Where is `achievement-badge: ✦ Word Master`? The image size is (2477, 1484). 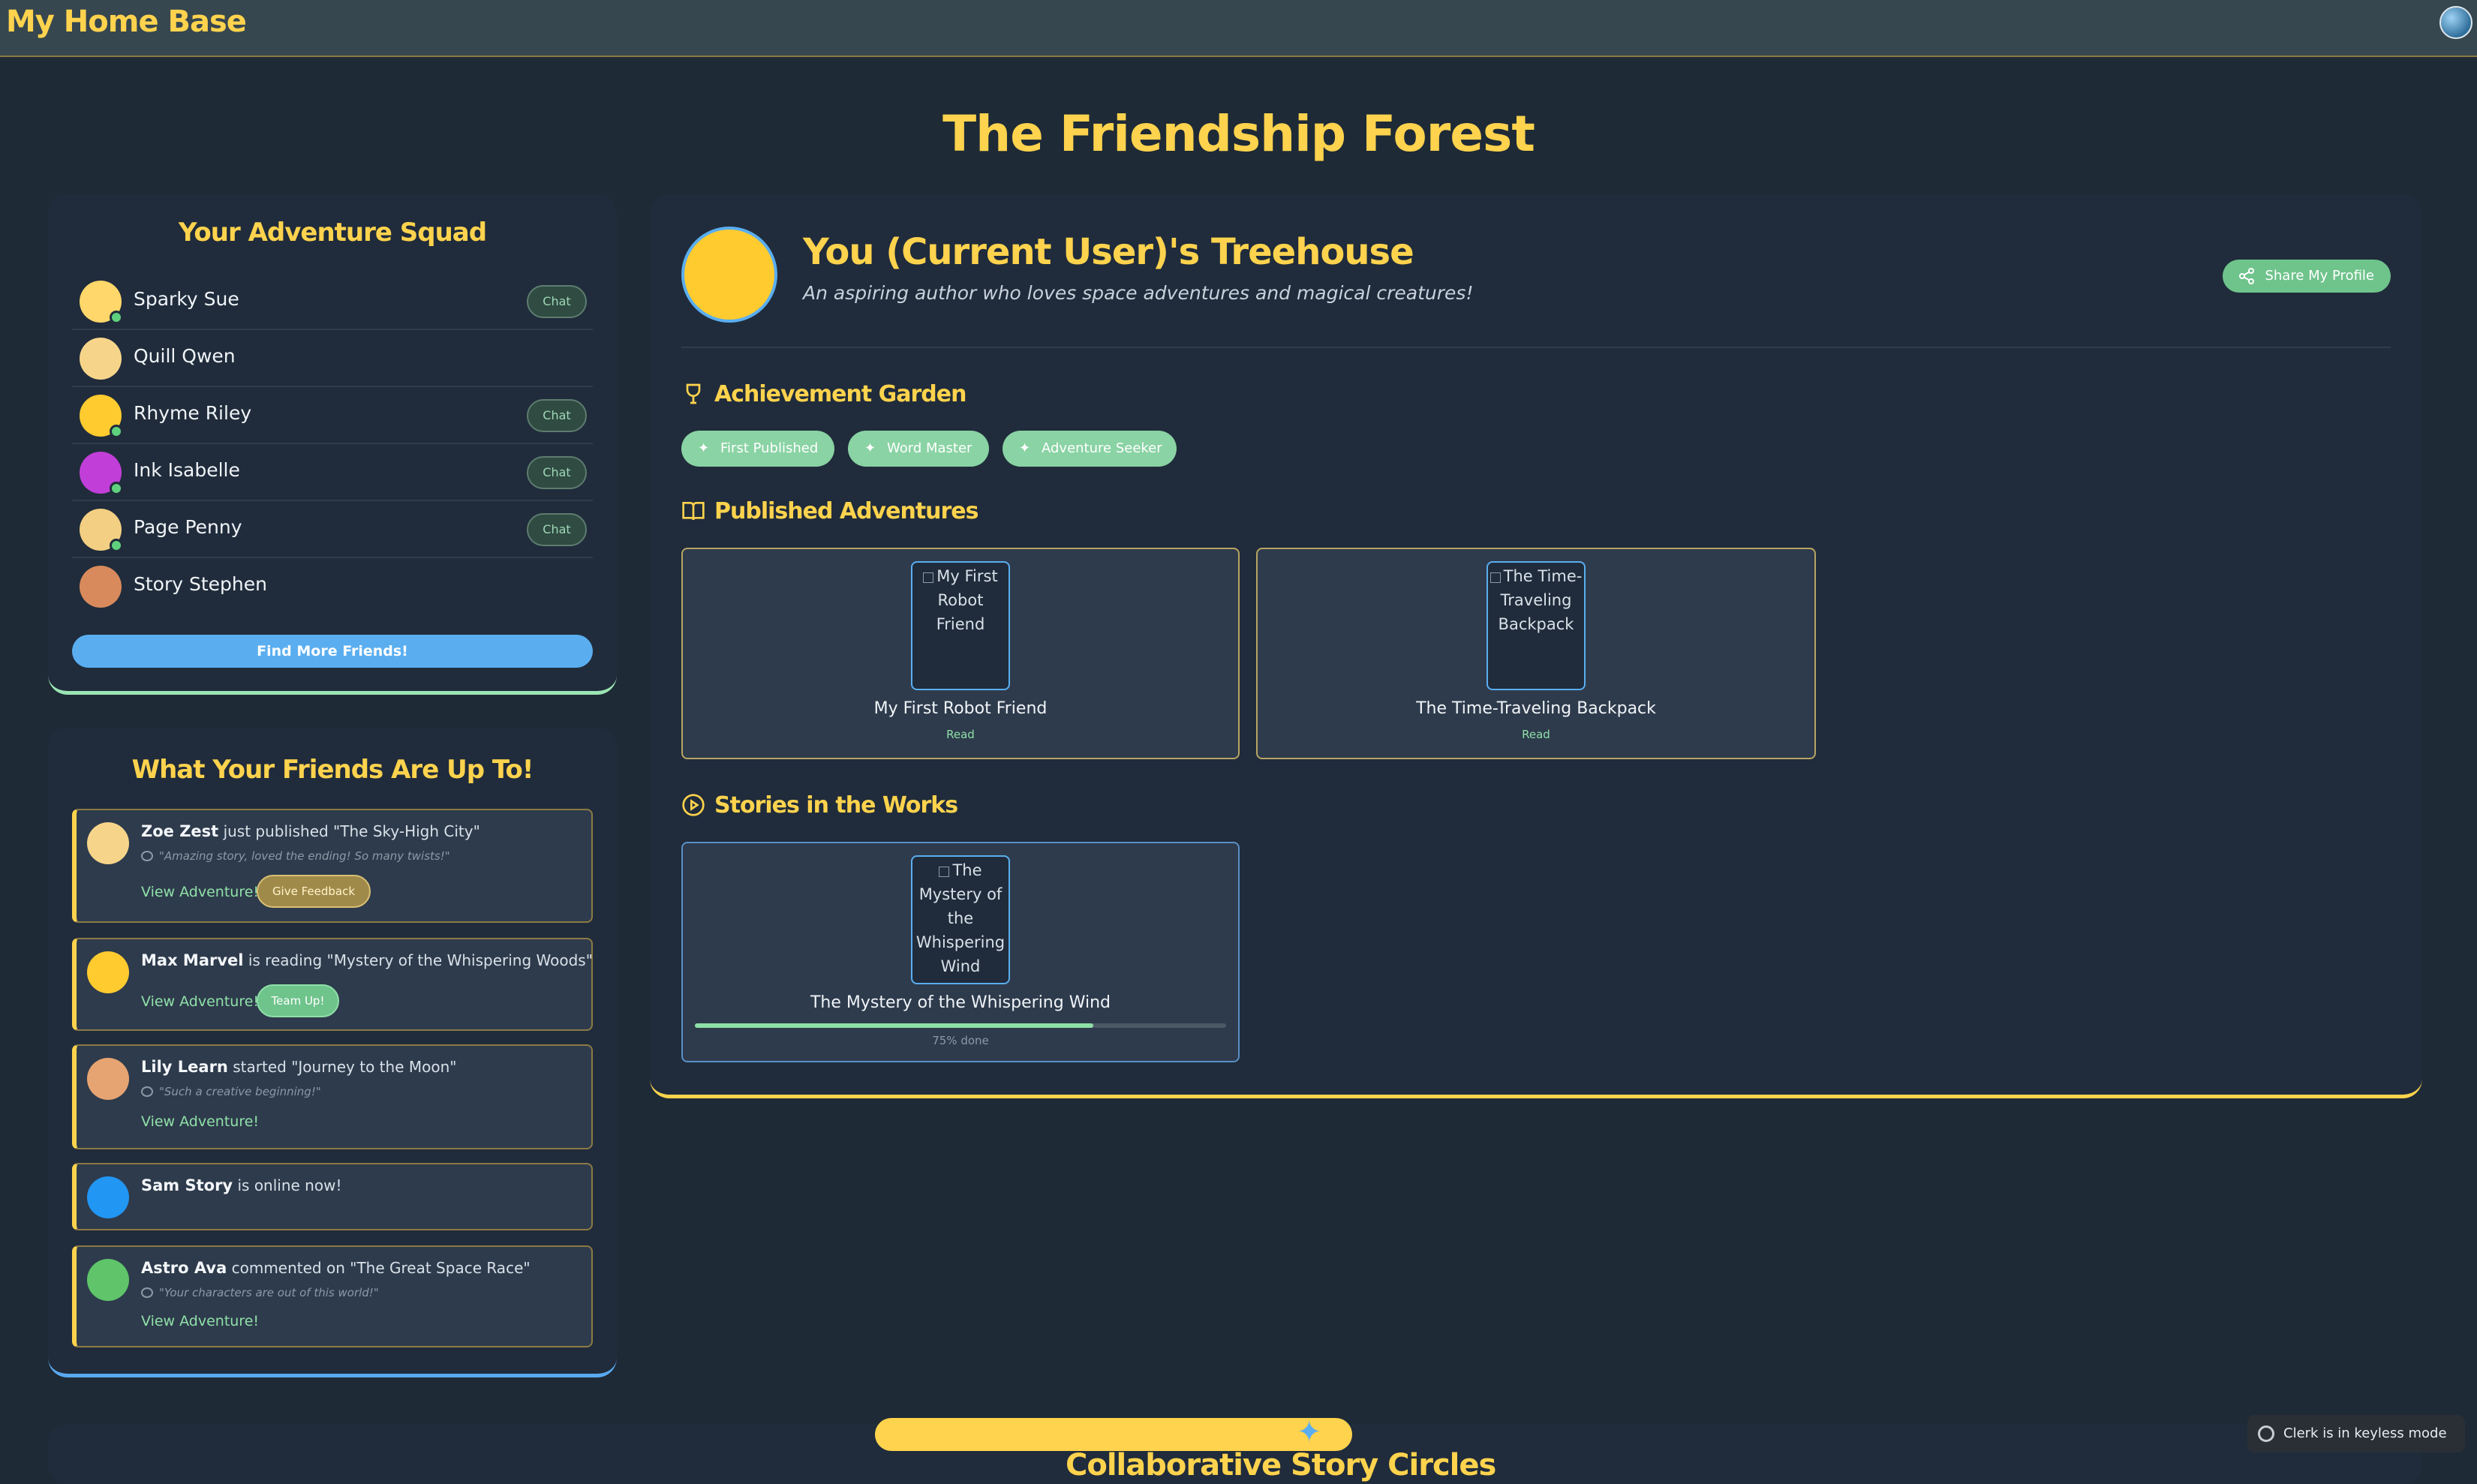 achievement-badge: ✦ Word Master is located at coordinates (918, 449).